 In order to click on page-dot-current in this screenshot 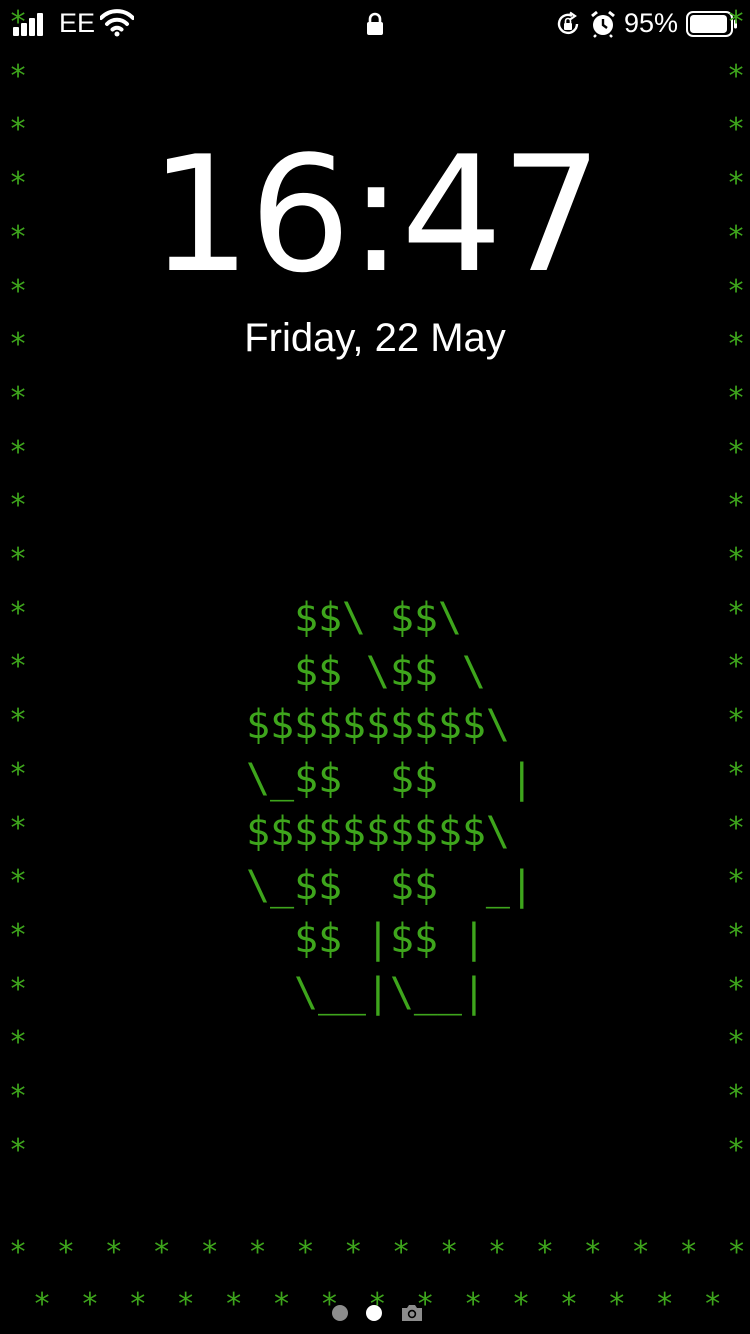, I will do `click(374, 1313)`.